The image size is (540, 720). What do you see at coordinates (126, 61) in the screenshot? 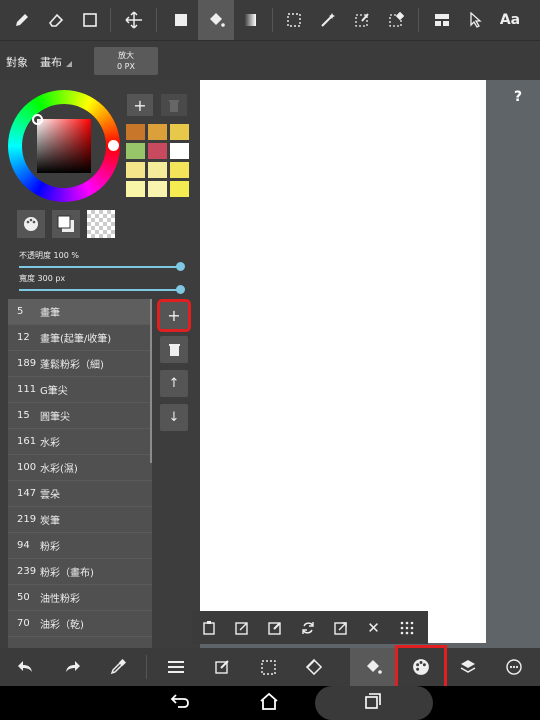
I see `zoom-button: 放大 0 PX` at bounding box center [126, 61].